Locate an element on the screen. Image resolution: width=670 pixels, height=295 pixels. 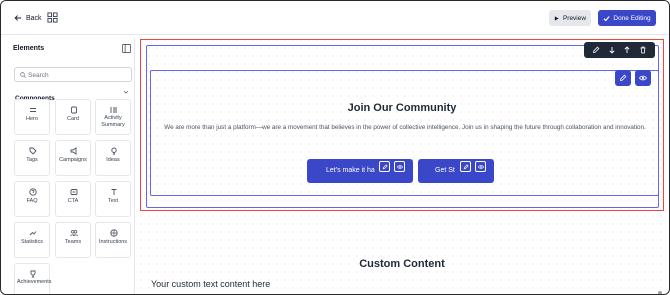
card-icon is located at coordinates (74, 110).